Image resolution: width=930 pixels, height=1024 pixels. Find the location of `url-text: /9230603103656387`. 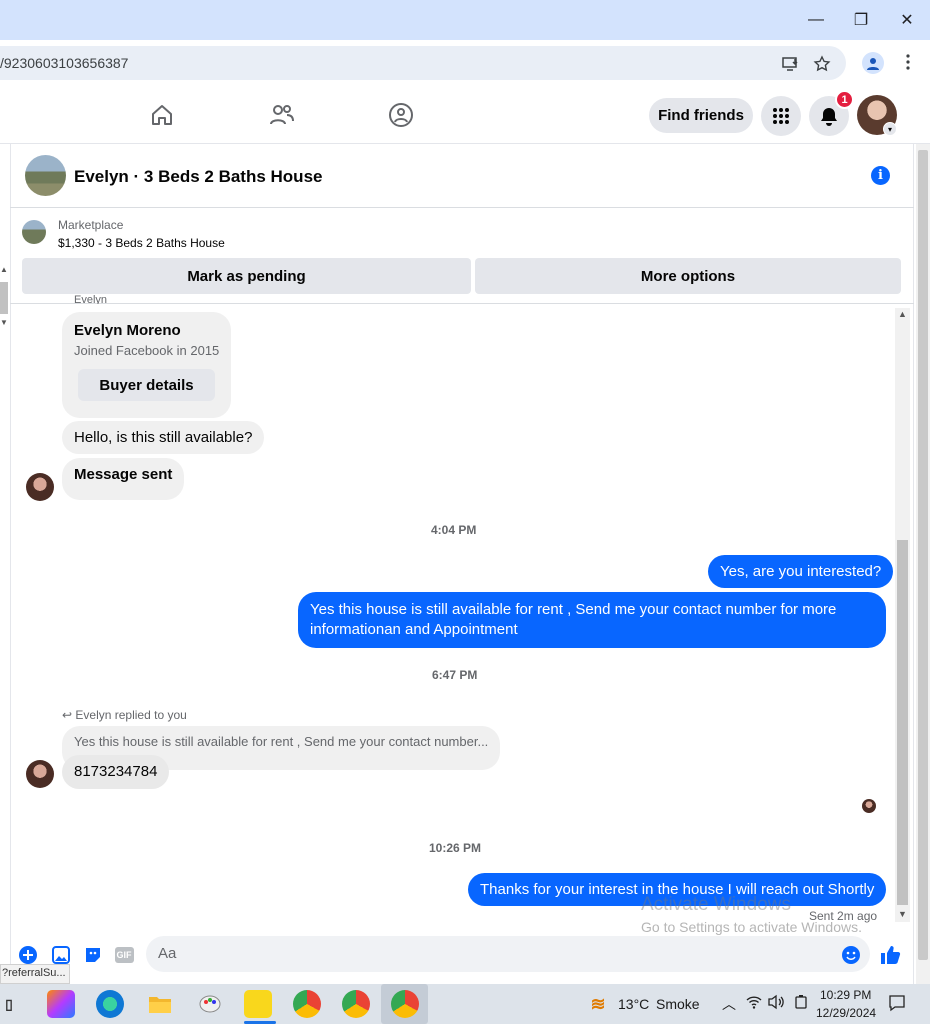

url-text: /9230603103656387 is located at coordinates (64, 63).